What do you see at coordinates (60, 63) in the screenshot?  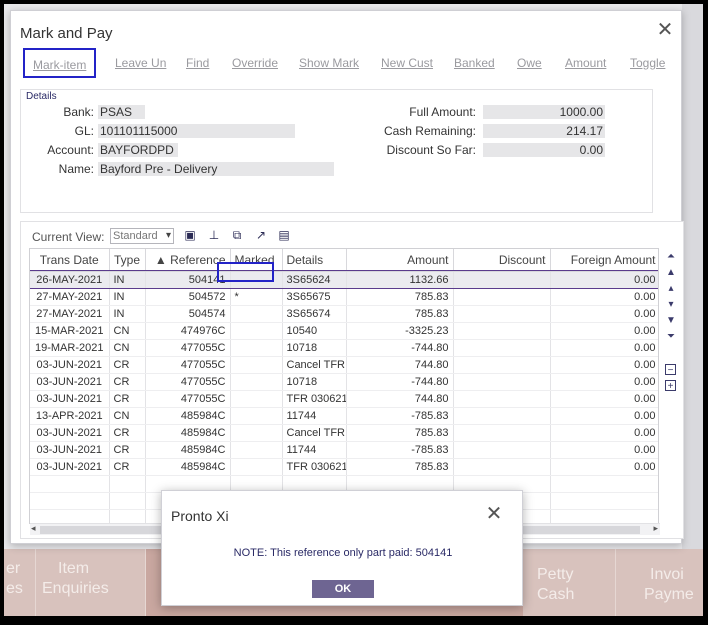 I see `mark-item-button: Mark-item` at bounding box center [60, 63].